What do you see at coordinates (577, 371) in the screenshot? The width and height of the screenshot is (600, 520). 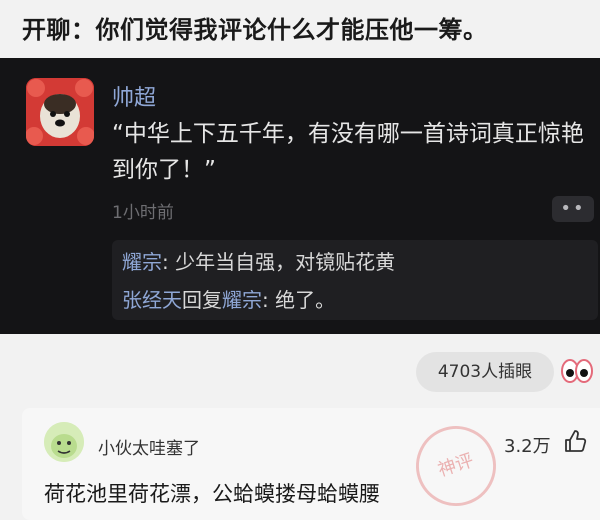 I see `eyes-emoji-icon` at bounding box center [577, 371].